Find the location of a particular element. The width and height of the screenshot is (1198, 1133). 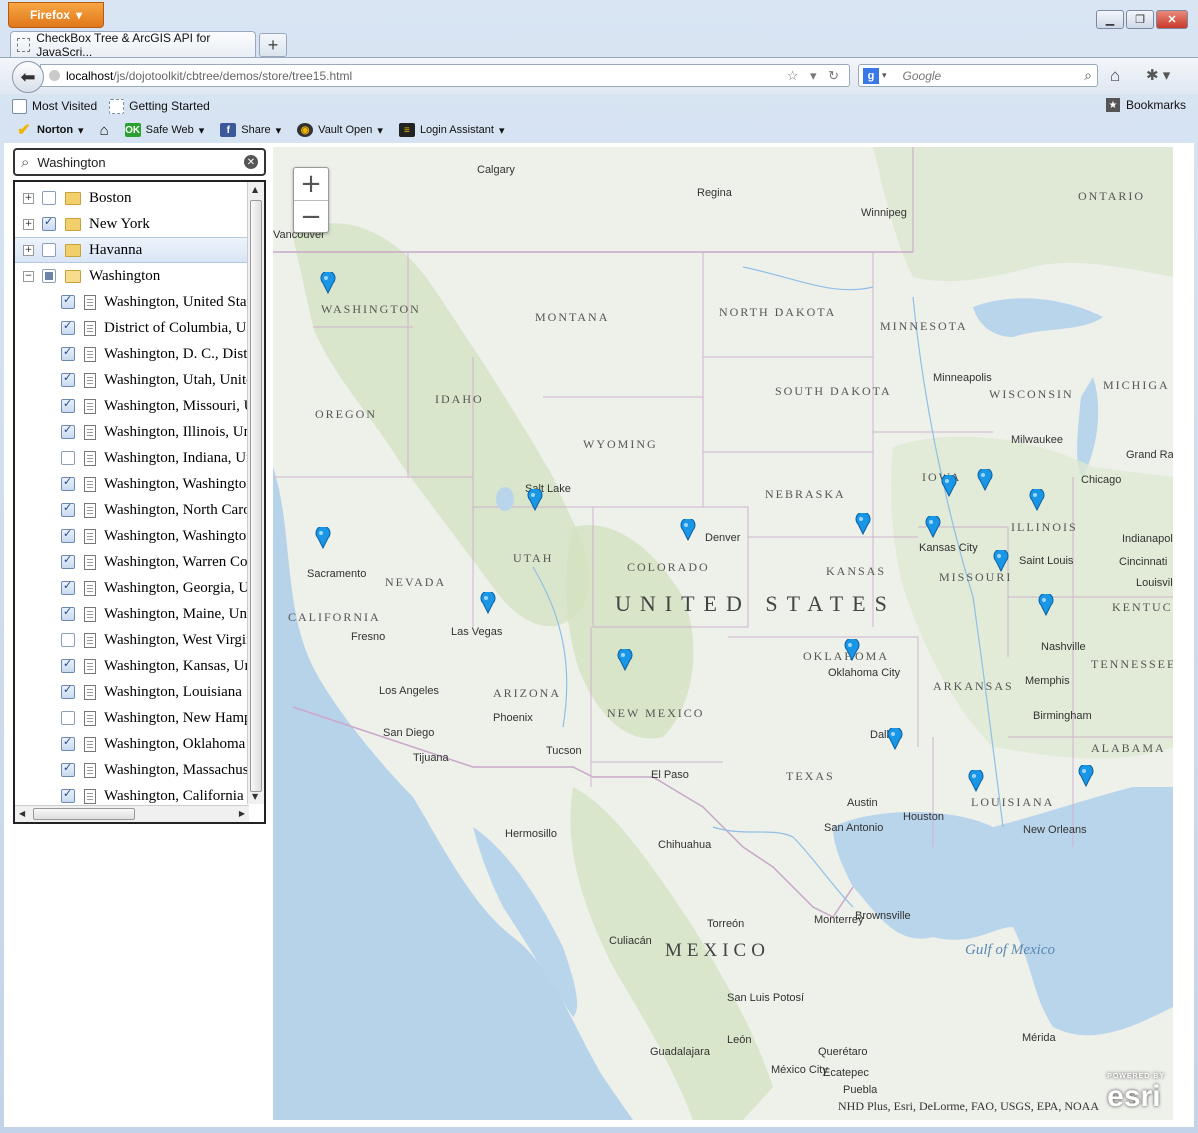

tree-node: Washington, Illinois, United States is located at coordinates (132, 432).